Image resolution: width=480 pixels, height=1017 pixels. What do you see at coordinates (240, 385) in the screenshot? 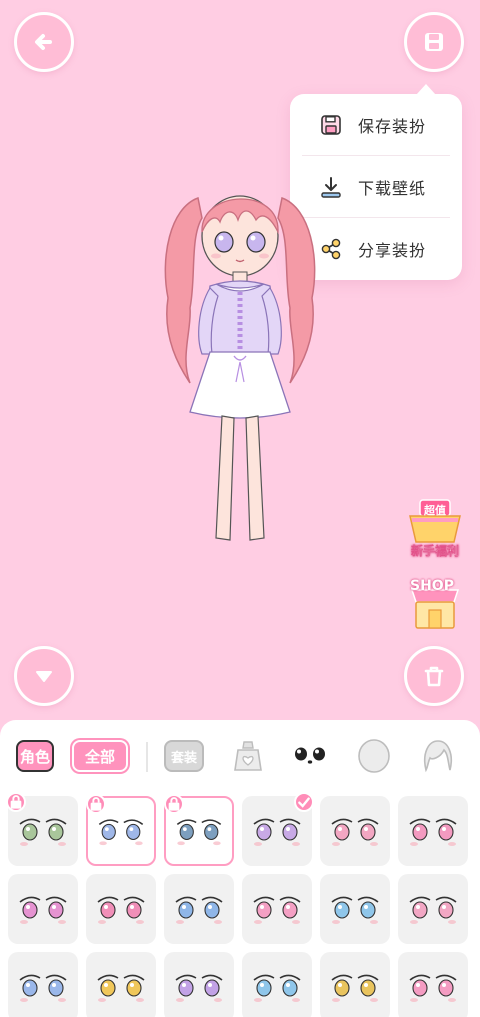
I see `skirt` at bounding box center [240, 385].